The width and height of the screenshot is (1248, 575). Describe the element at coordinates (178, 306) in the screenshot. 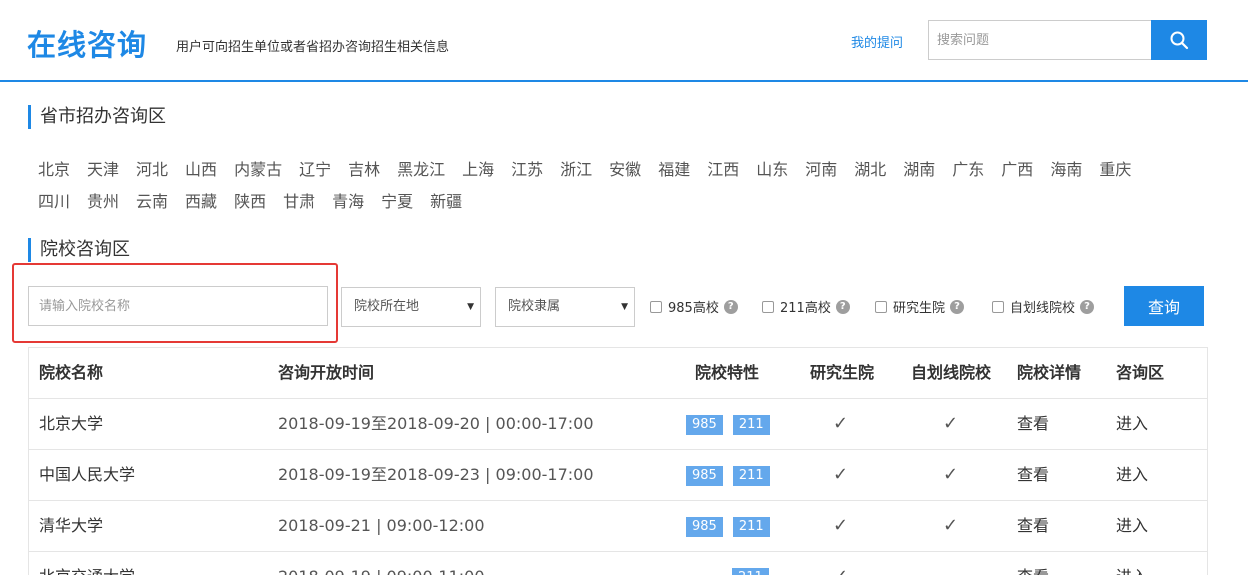

I see `school-name-input` at that location.